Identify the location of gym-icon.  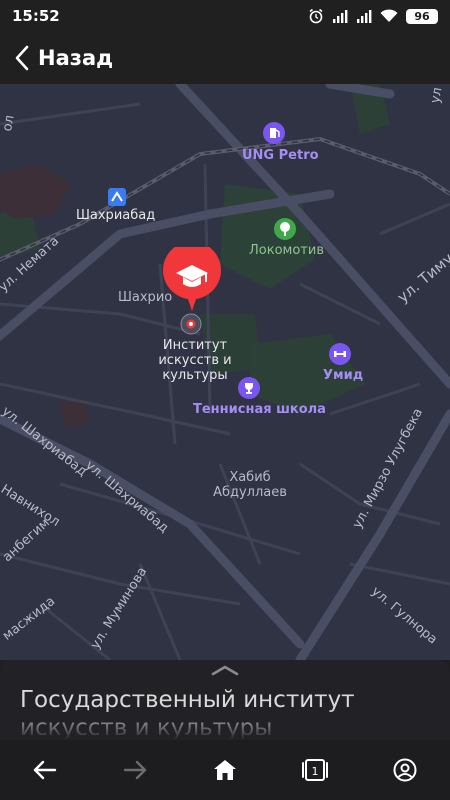
(340, 354).